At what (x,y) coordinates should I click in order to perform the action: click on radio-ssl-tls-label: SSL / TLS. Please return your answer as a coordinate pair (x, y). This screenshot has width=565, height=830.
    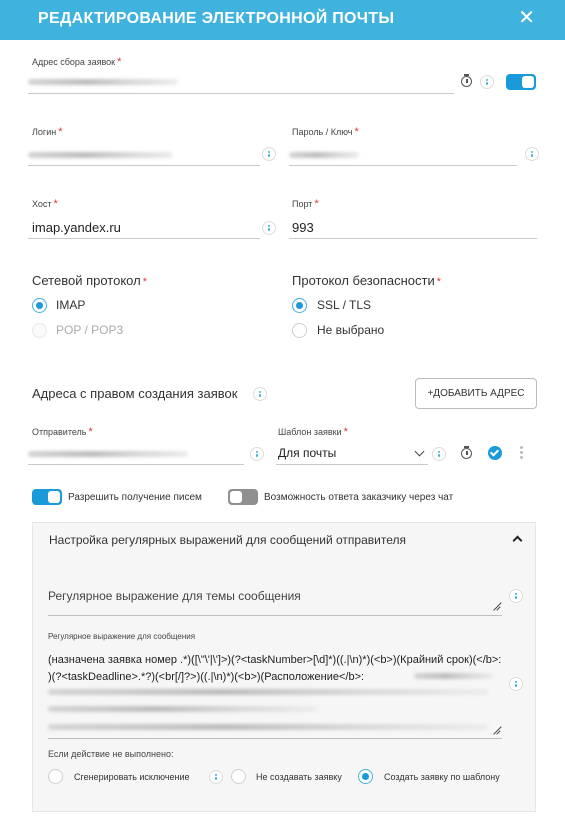
    Looking at the image, I should click on (344, 305).